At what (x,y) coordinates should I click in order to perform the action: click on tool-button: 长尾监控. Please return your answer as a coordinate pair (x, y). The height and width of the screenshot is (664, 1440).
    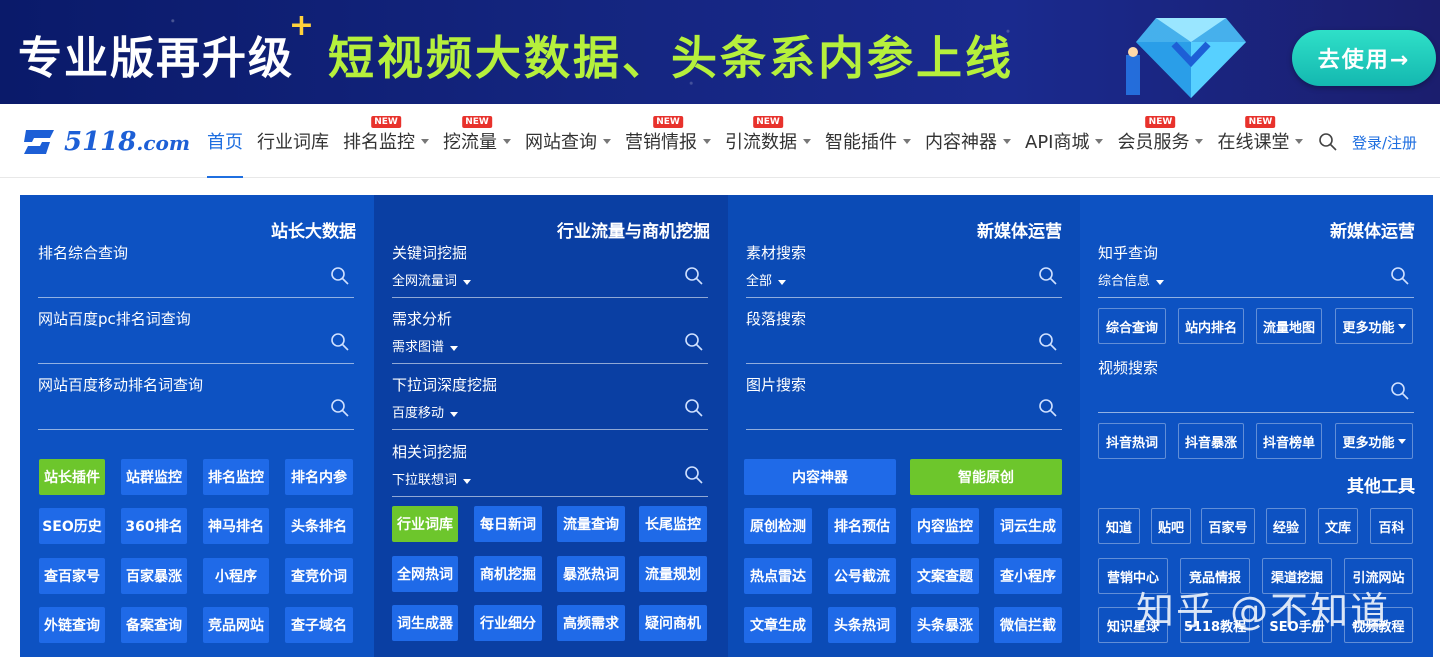
    Looking at the image, I should click on (673, 524).